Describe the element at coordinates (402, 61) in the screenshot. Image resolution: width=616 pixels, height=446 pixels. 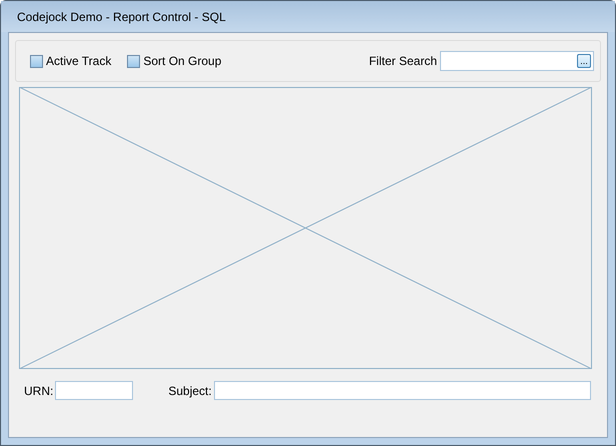
I see `filter-label: Filter Search` at that location.